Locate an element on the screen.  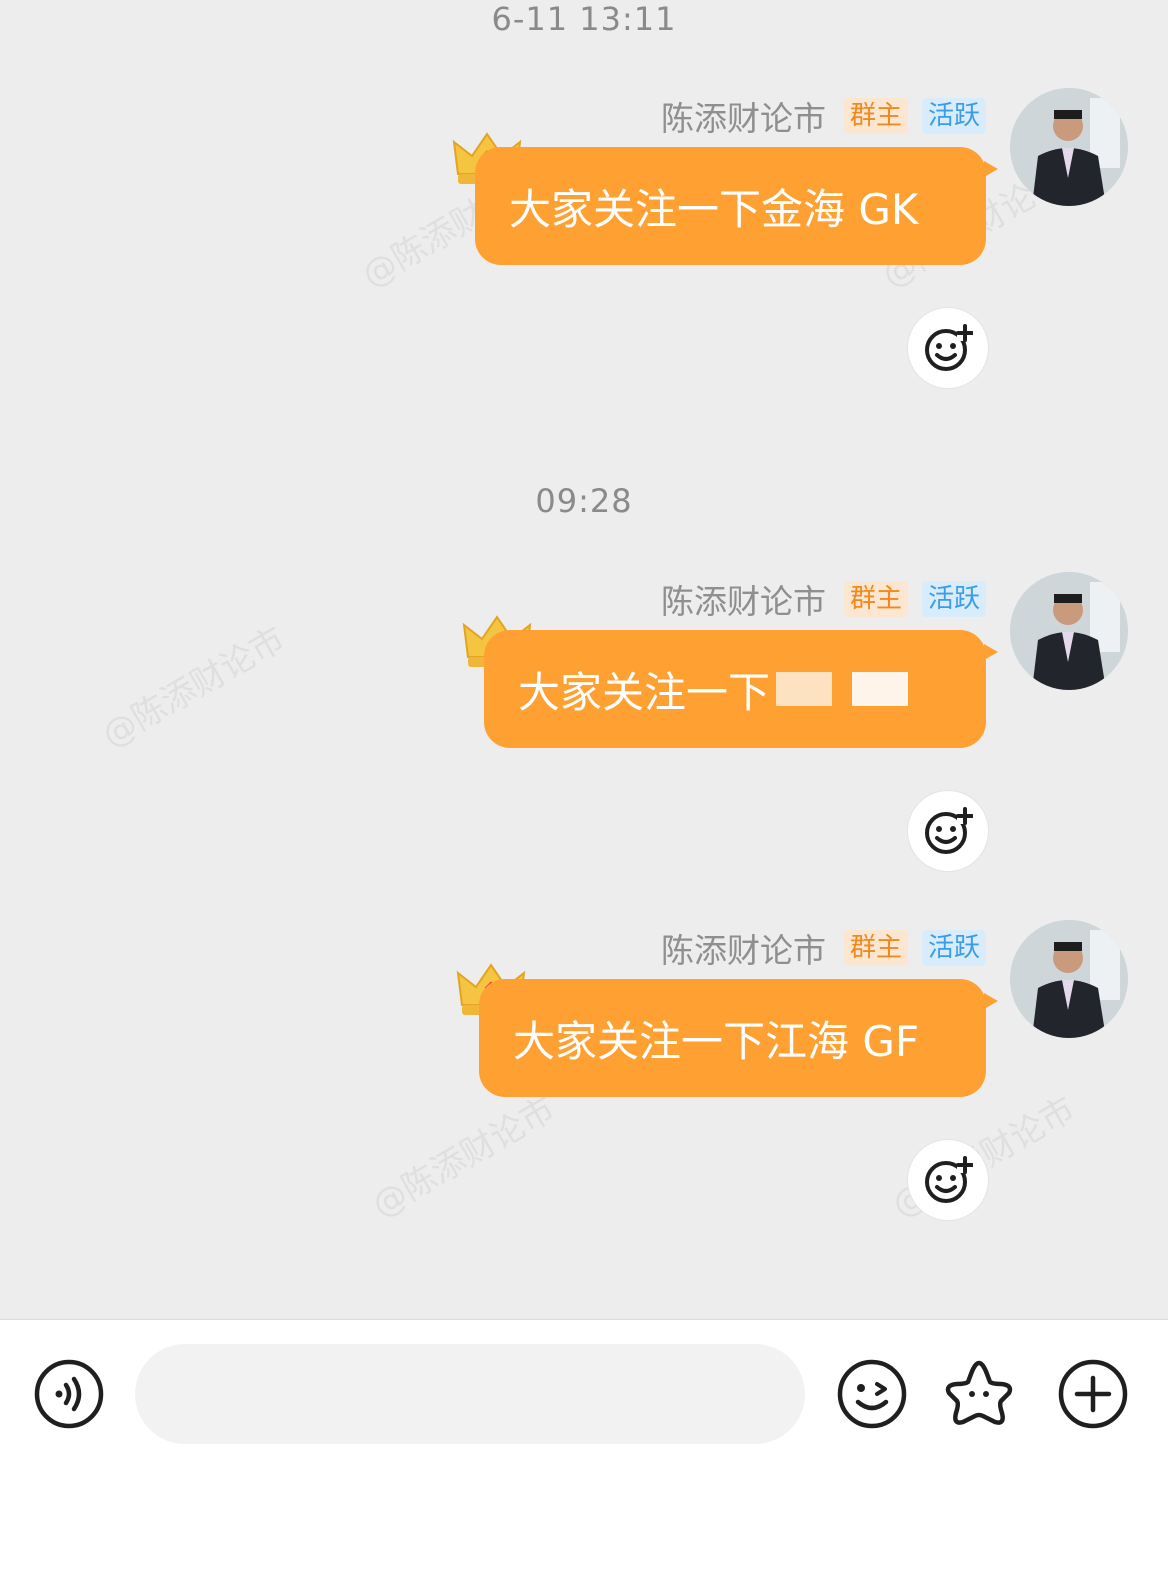
emoji-icon is located at coordinates (872, 1394).